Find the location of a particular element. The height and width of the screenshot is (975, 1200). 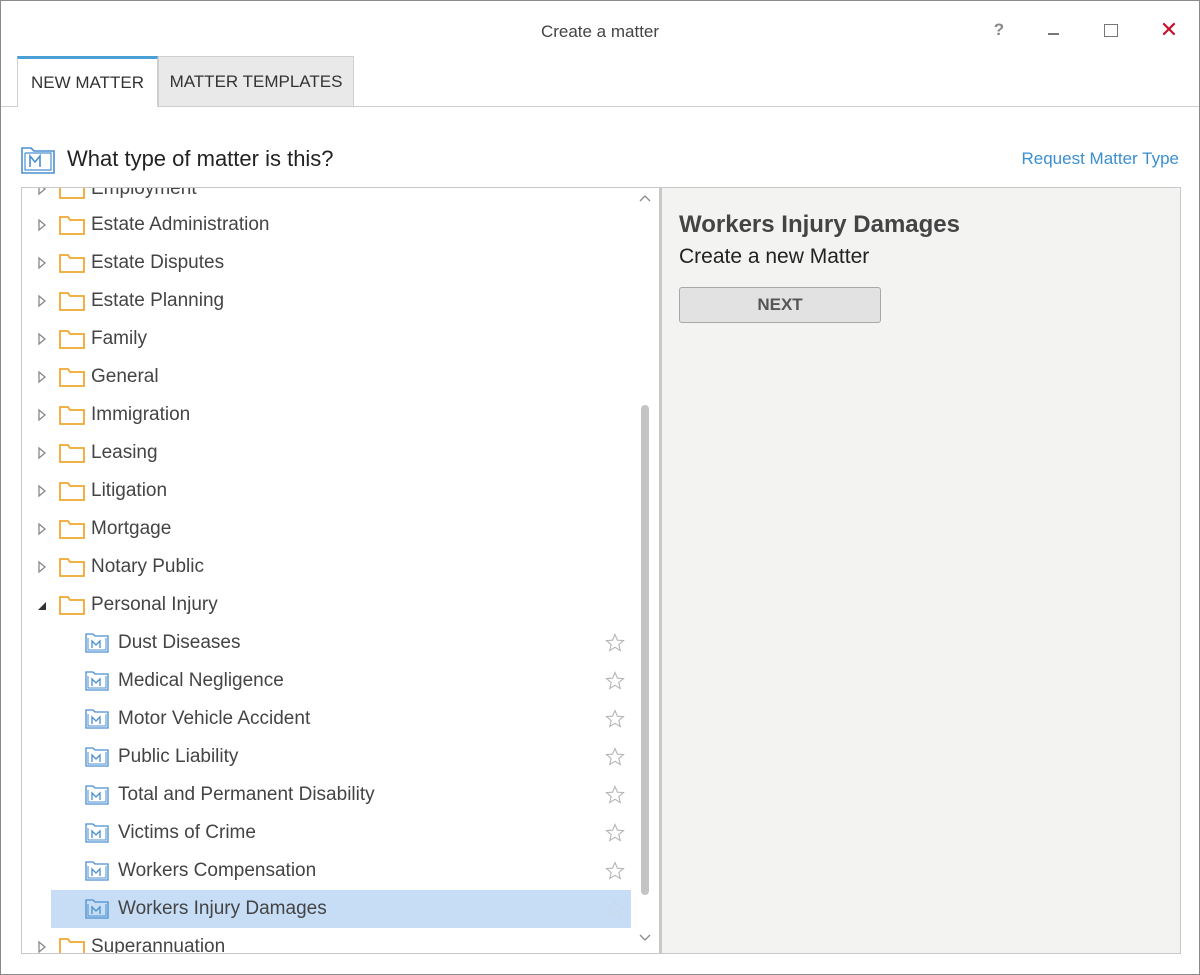

tree-item-dust-diseases: Dust Diseases is located at coordinates (327, 643).